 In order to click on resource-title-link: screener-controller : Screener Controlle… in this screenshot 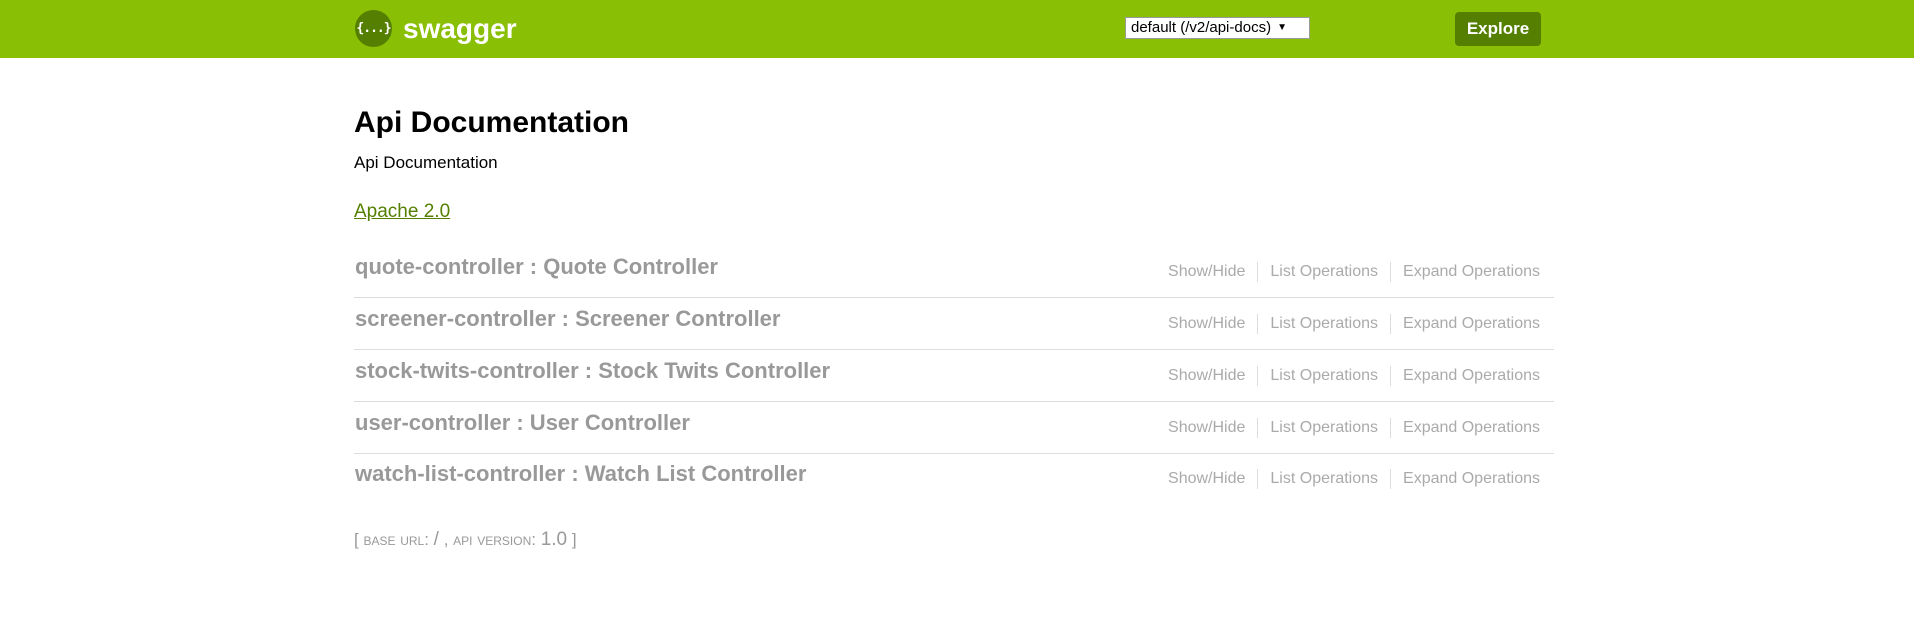, I will do `click(567, 319)`.